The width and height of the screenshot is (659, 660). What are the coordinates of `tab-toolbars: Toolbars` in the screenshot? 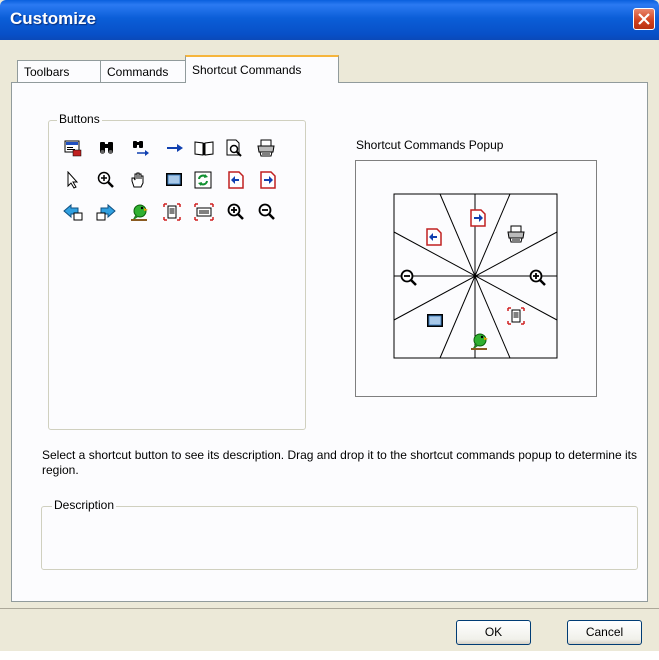 It's located at (59, 71).